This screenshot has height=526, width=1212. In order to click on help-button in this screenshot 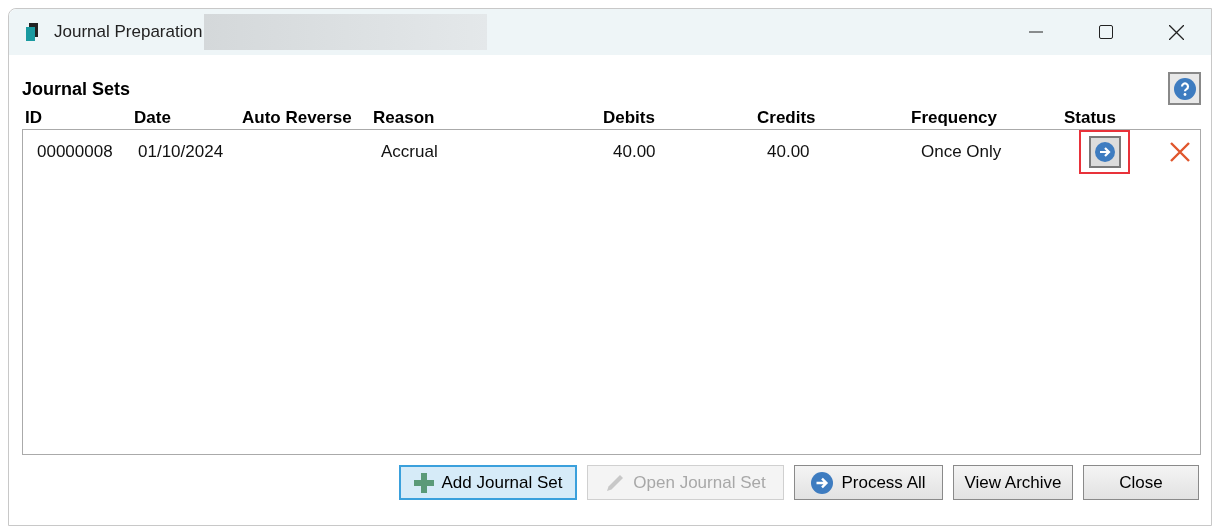, I will do `click(1184, 88)`.